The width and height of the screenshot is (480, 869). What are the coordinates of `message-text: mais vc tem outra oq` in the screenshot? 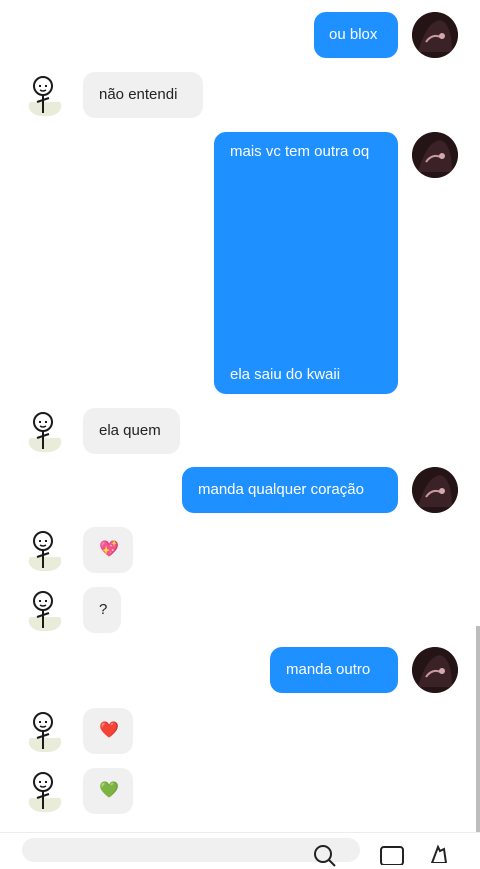 It's located at (300, 151).